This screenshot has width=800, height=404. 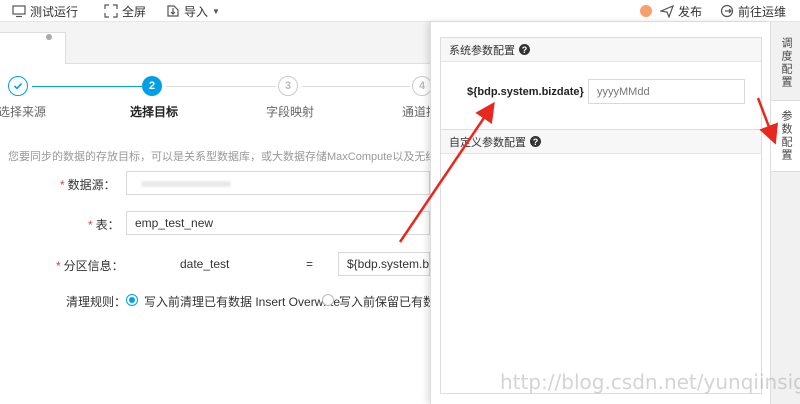 What do you see at coordinates (525, 92) in the screenshot?
I see `system-param-name: ${bdp.system.bizdate}` at bounding box center [525, 92].